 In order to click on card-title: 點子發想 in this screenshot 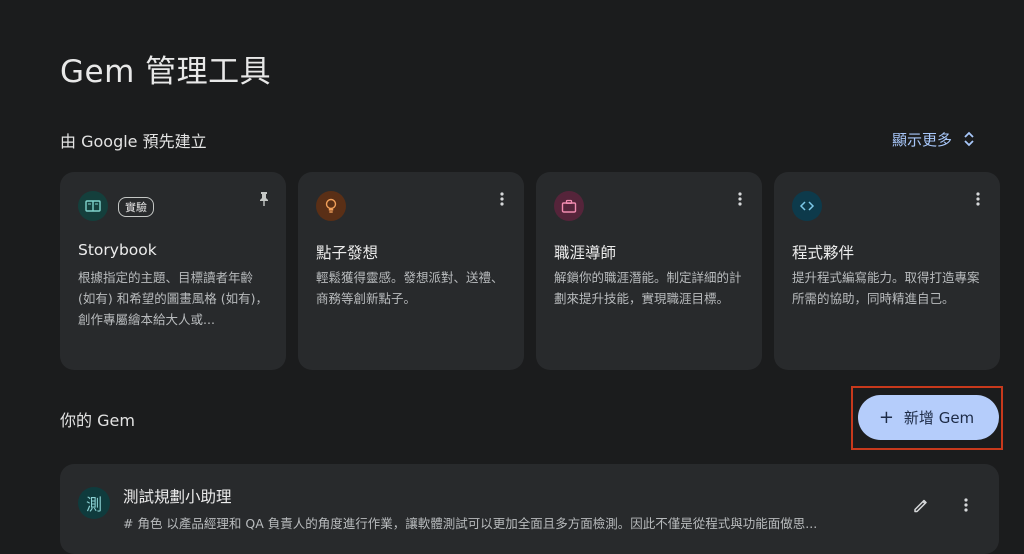, I will do `click(347, 253)`.